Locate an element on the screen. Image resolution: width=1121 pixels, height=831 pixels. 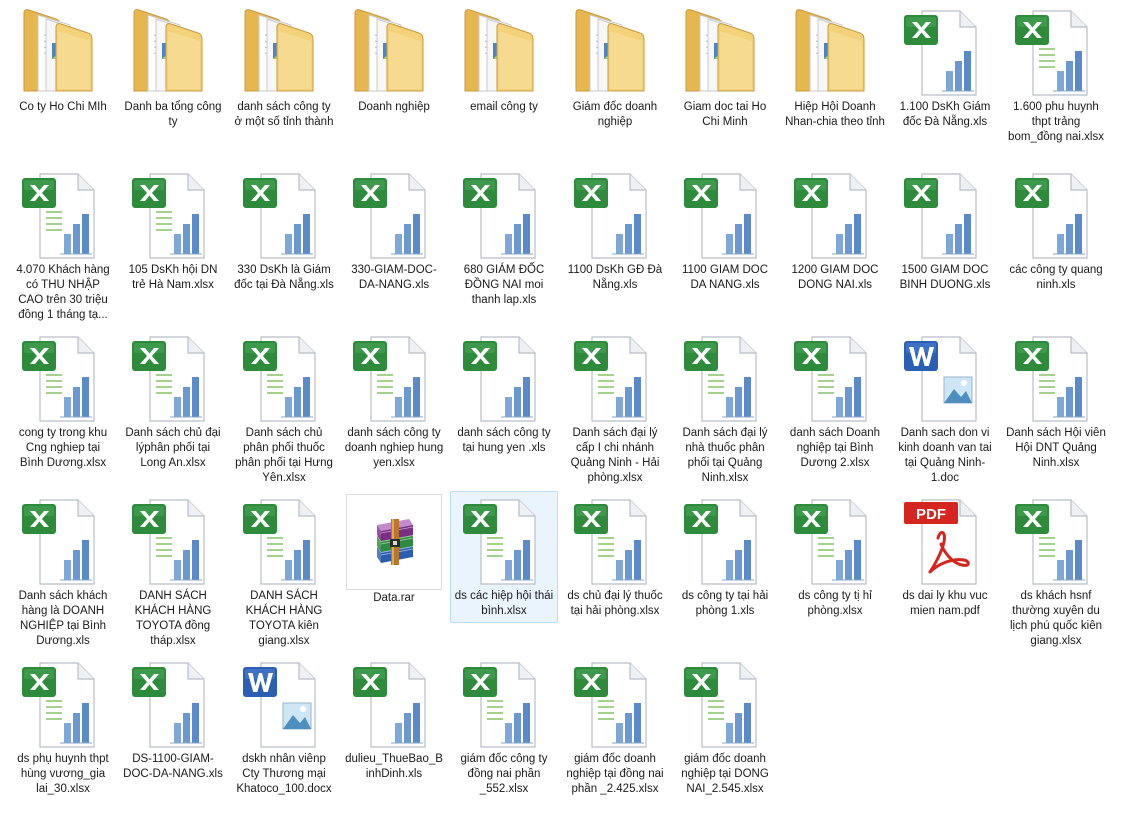
file-name-label: dulieu_ThueBao_BinhDinh.xls is located at coordinates (394, 766).